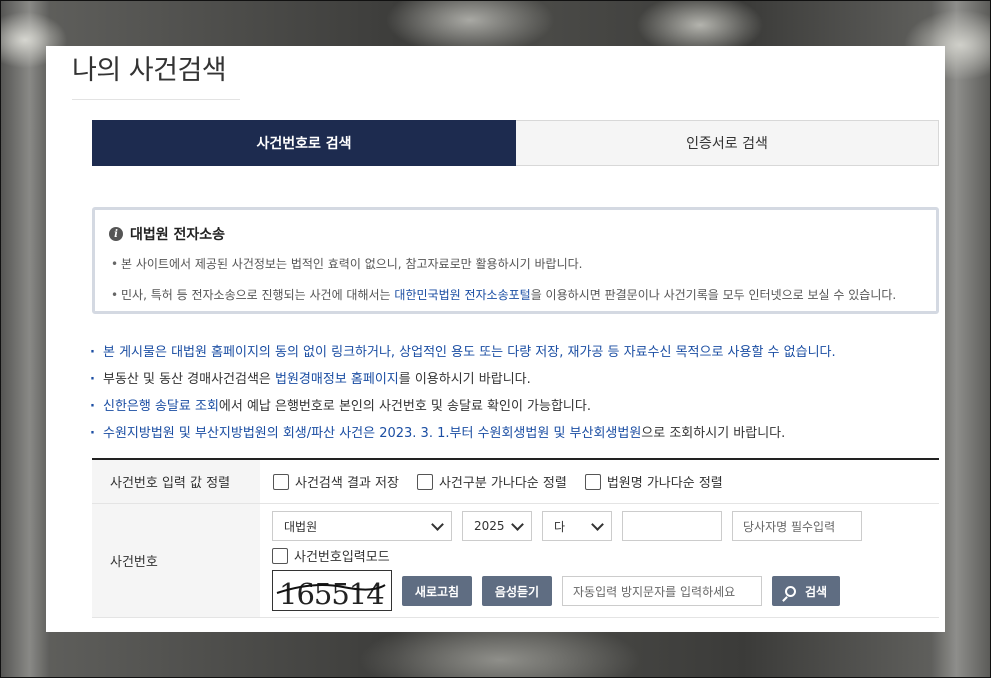  Describe the element at coordinates (517, 591) in the screenshot. I see `audio-captcha-button: 음성듣기` at that location.